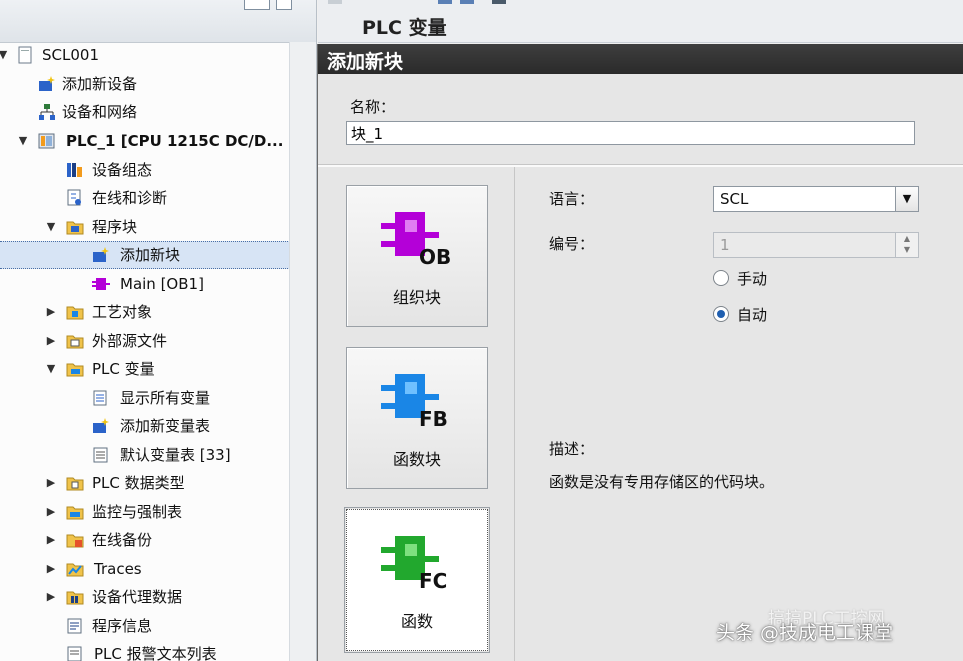 The height and width of the screenshot is (661, 963). Describe the element at coordinates (101, 254) in the screenshot. I see `add-block-icon` at that location.